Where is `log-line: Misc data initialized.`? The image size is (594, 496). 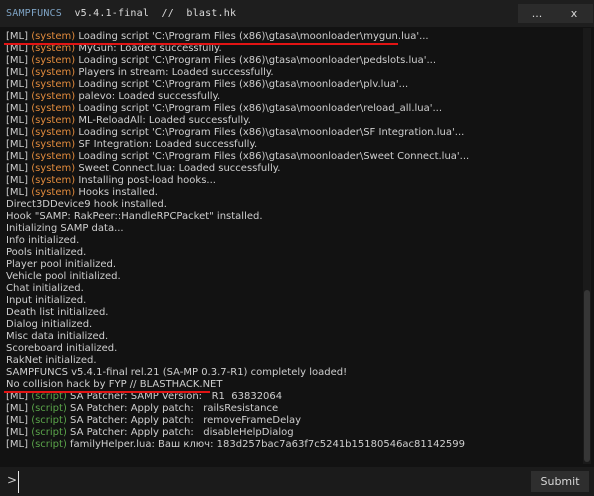 log-line: Misc data initialized. is located at coordinates (57, 337).